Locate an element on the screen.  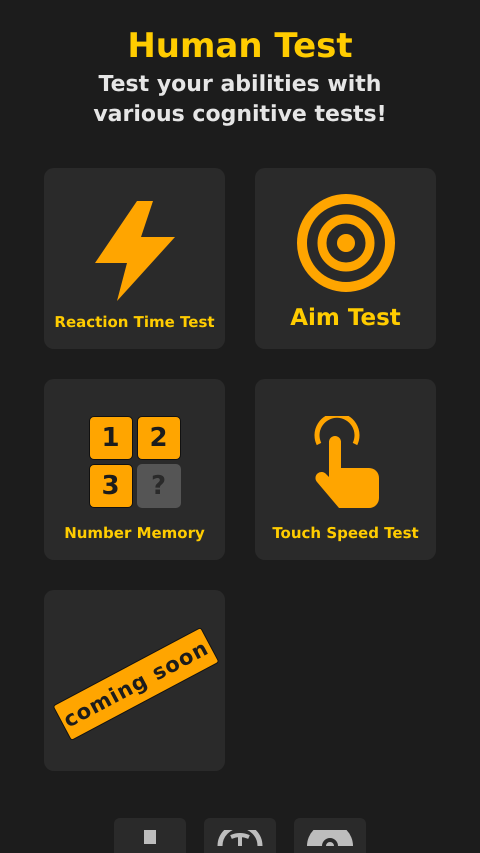
number-cell: 3 is located at coordinates (110, 486).